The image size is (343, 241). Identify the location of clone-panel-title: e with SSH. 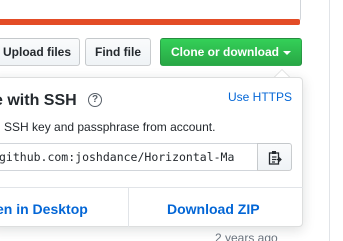
(38, 100).